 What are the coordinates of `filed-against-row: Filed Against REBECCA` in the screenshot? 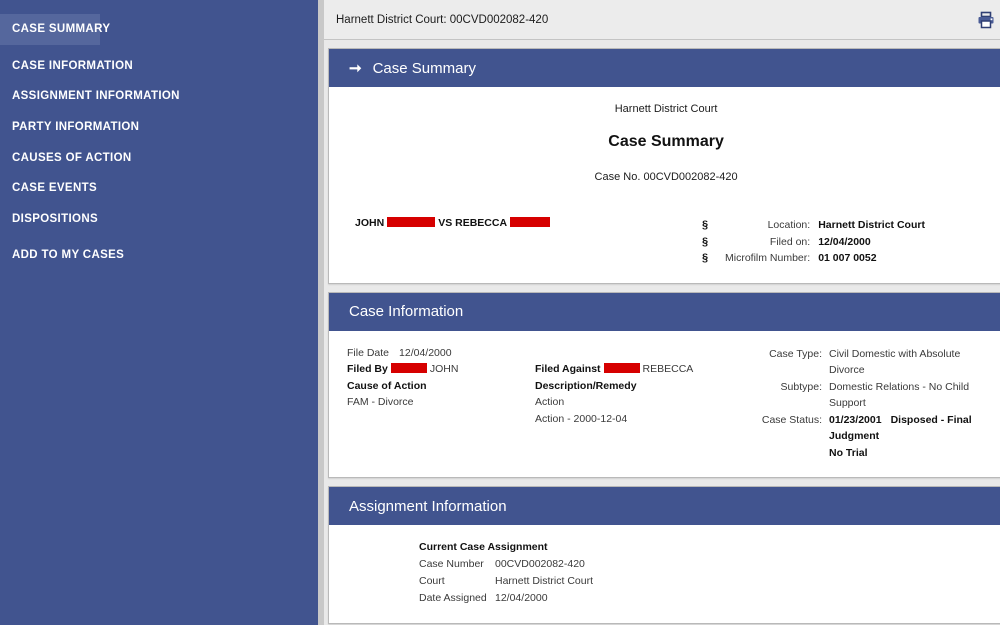 It's located at (642, 369).